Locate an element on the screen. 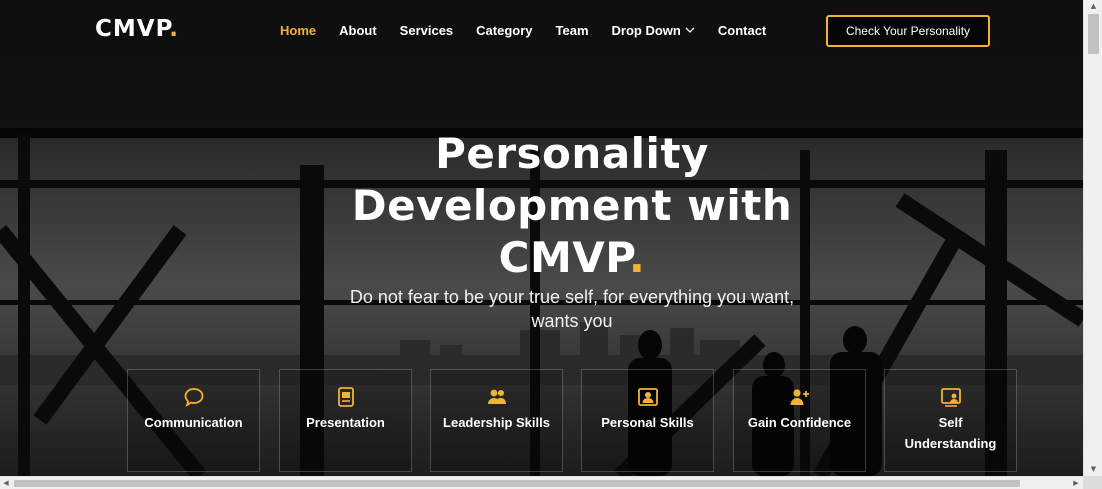 This screenshot has width=1102, height=489. card-label: Leadership Skills is located at coordinates (496, 422).